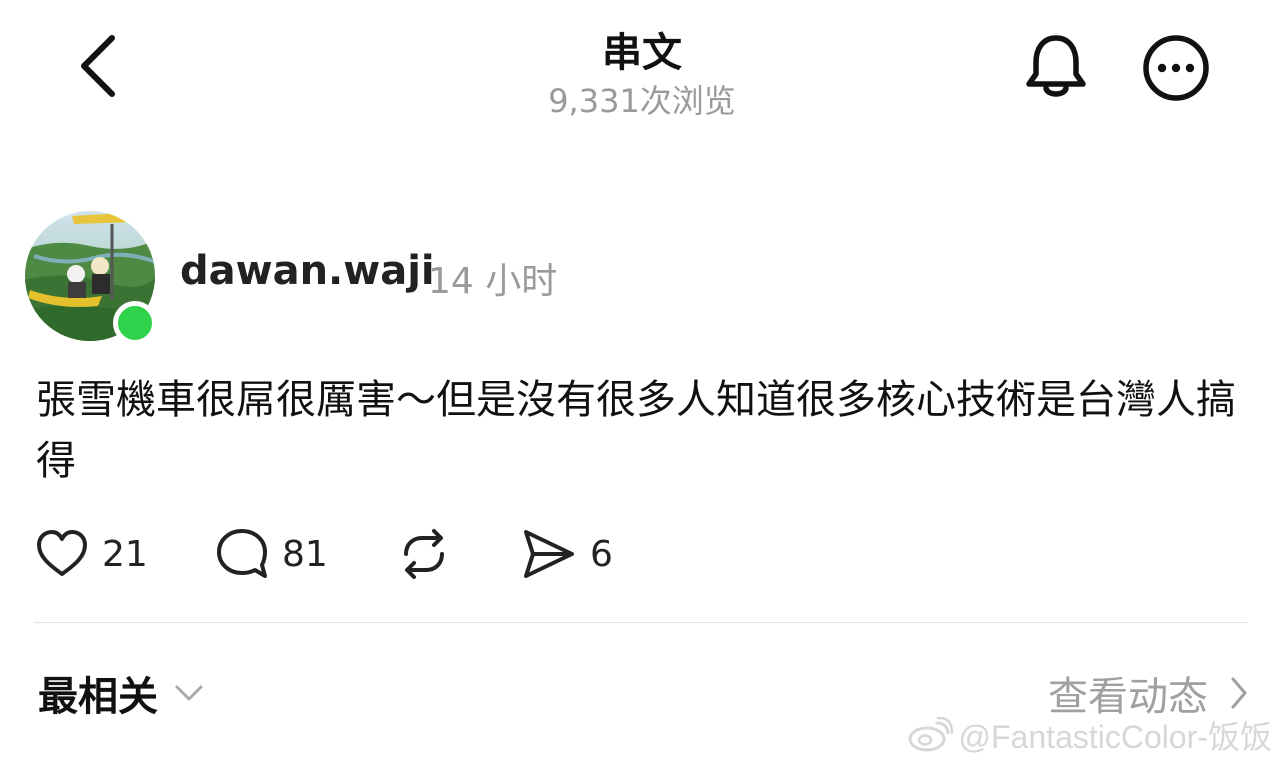 Image resolution: width=1284 pixels, height=764 pixels. What do you see at coordinates (601, 554) in the screenshot?
I see `share-count: 6` at bounding box center [601, 554].